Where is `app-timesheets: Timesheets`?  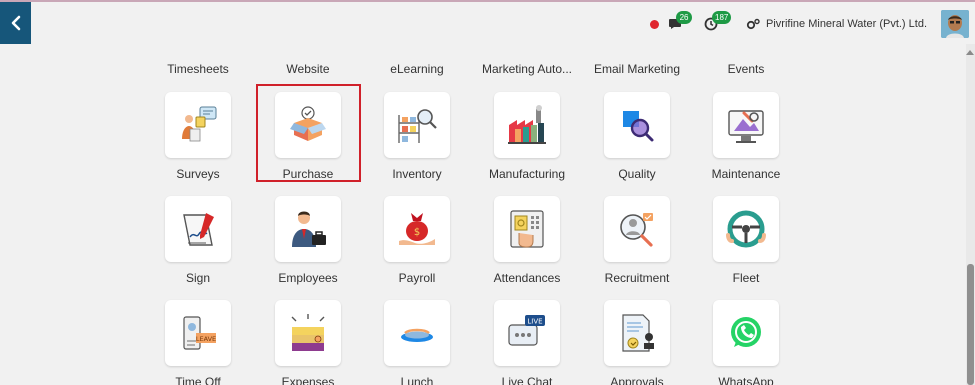 app-timesheets: Timesheets is located at coordinates (198, 69).